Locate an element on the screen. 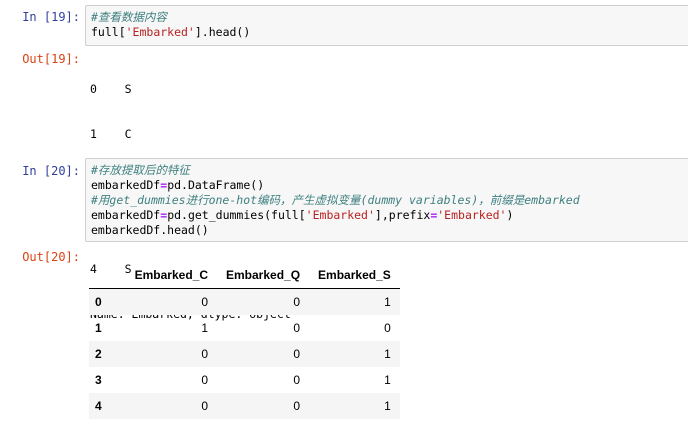 Image resolution: width=688 pixels, height=427 pixels. table-header-index is located at coordinates (105, 275).